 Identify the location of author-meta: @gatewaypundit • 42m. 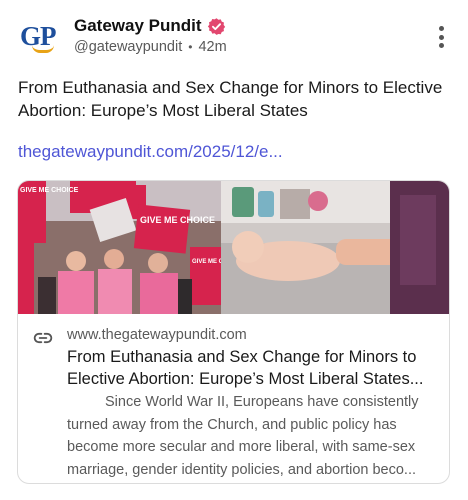
(150, 47).